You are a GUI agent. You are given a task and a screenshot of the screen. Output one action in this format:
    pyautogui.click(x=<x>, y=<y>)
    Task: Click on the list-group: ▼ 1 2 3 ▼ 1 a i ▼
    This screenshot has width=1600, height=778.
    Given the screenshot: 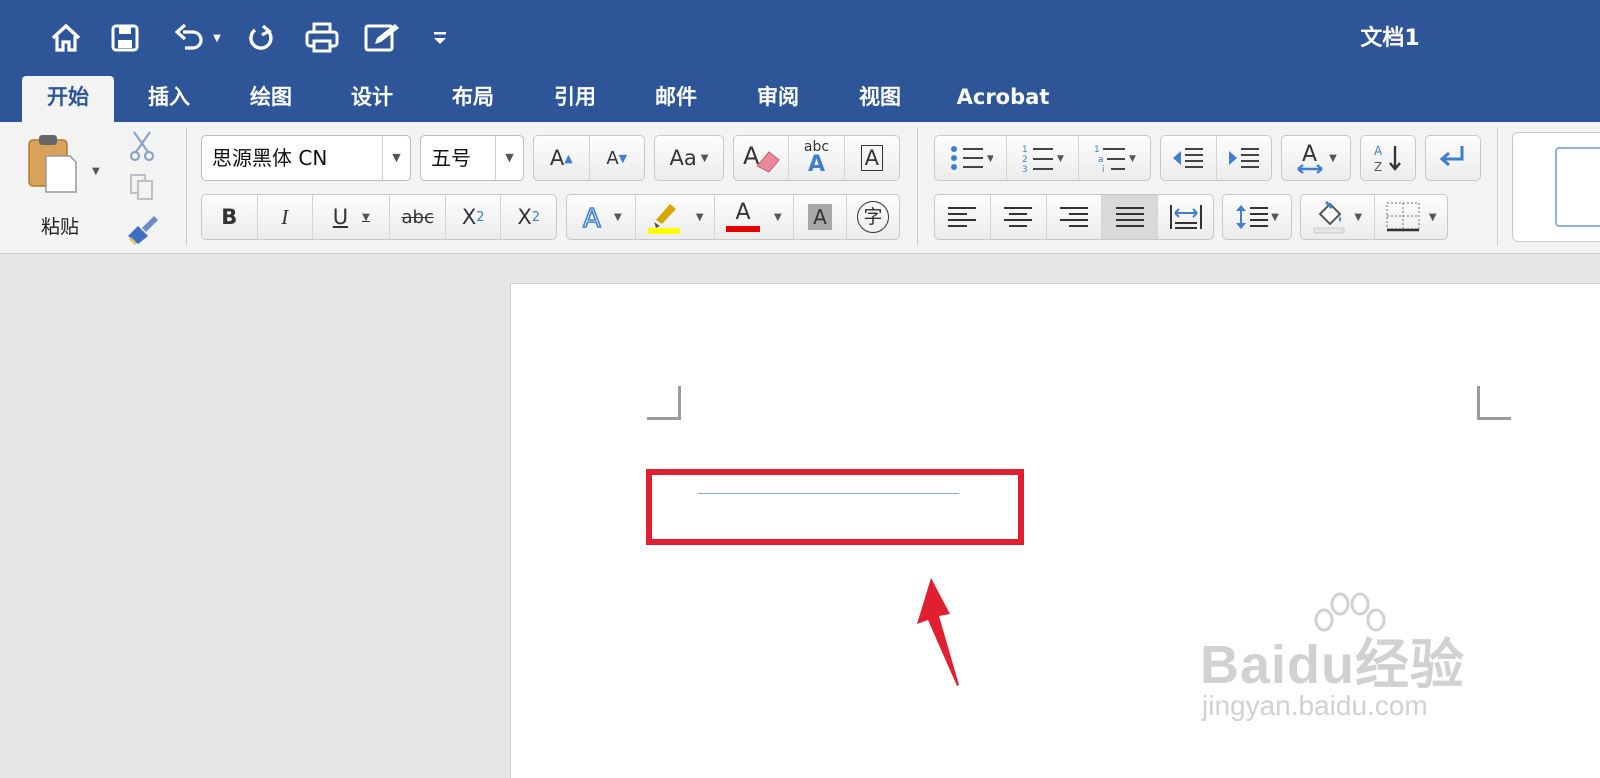 What is the action you would take?
    pyautogui.click(x=1042, y=158)
    